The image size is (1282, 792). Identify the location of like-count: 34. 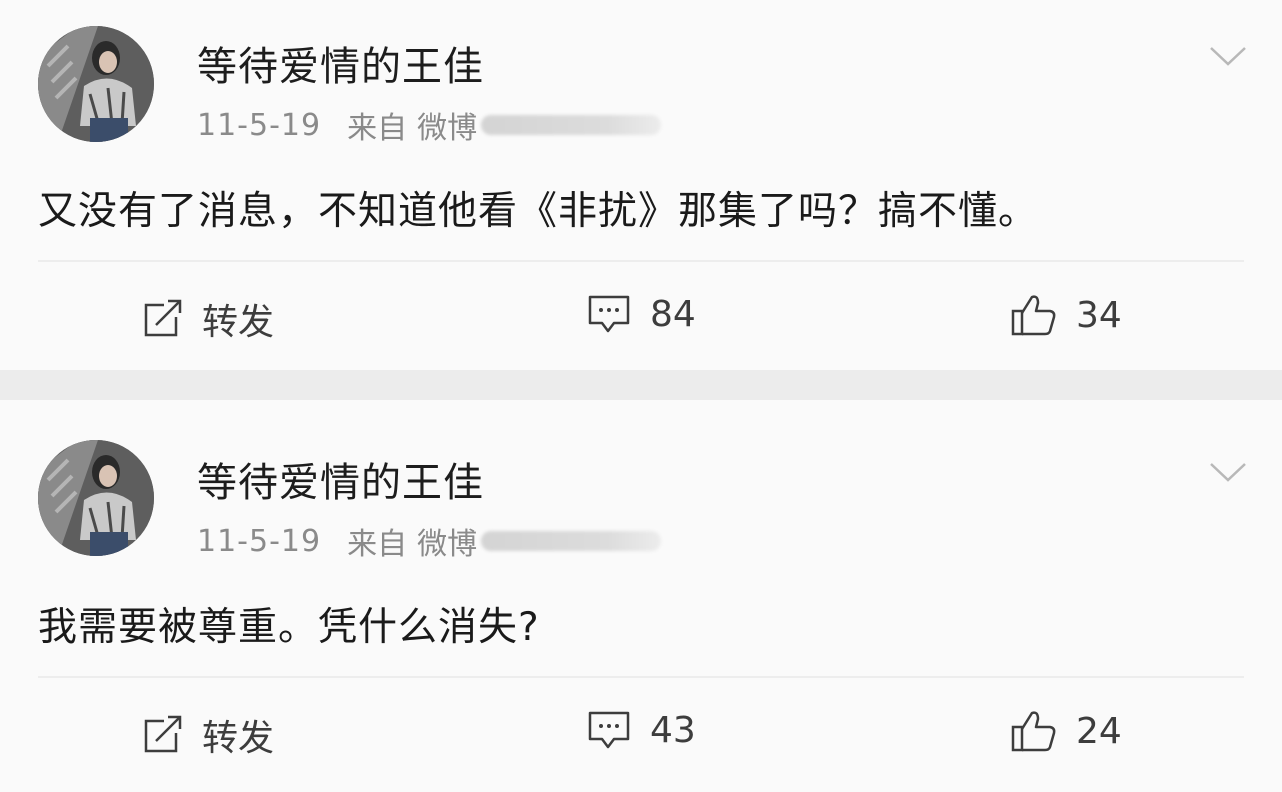
(1099, 315).